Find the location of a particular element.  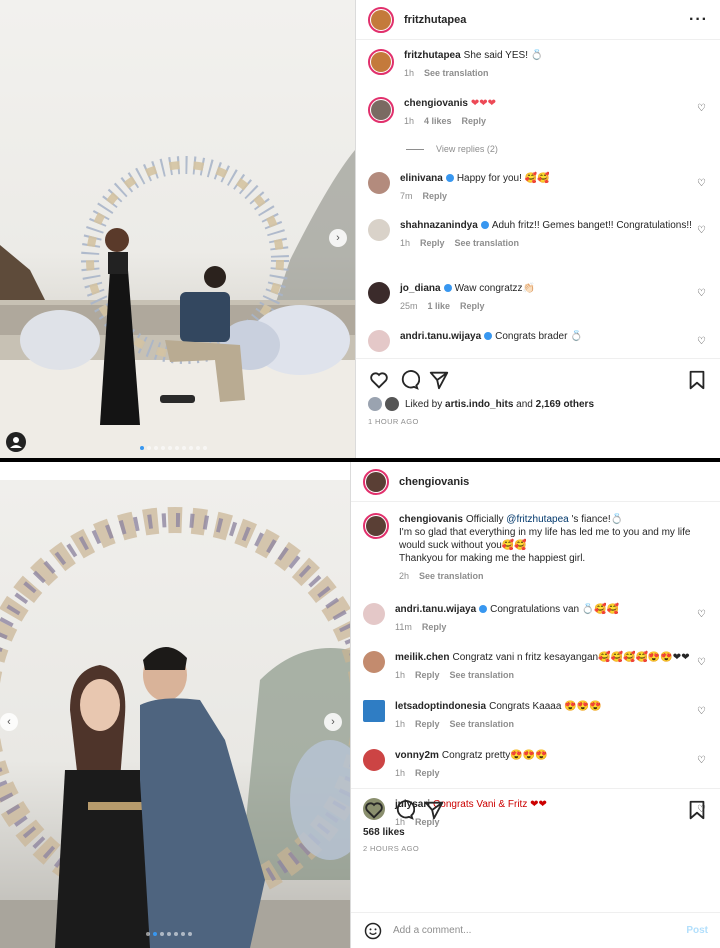

comment-username: vonny2m is located at coordinates (417, 755).